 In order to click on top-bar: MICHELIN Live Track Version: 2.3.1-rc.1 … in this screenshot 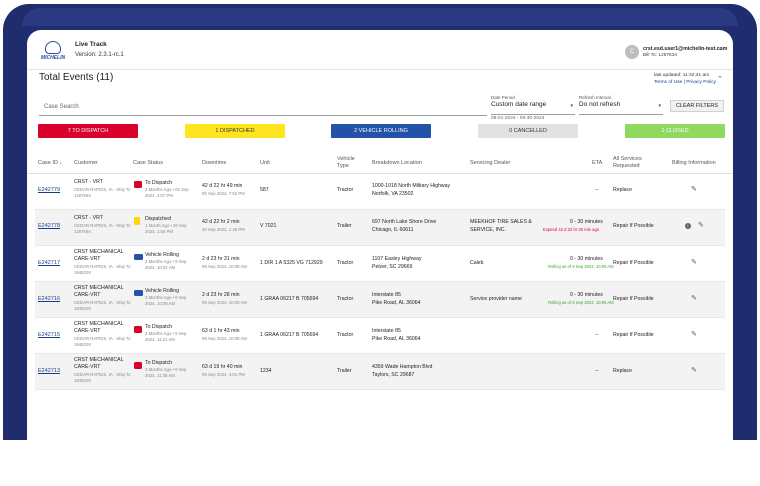, I will do `click(380, 50)`.